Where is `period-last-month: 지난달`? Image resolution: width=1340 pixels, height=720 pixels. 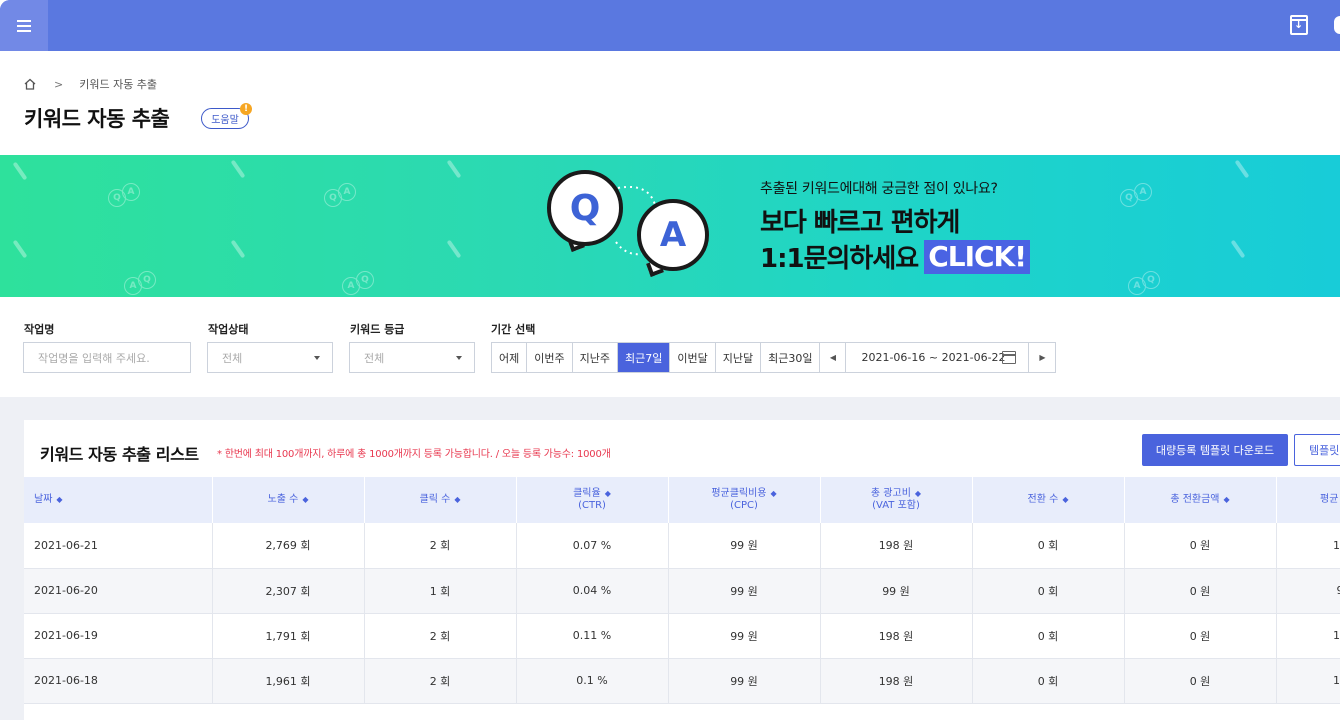
period-last-month: 지난달 is located at coordinates (738, 357).